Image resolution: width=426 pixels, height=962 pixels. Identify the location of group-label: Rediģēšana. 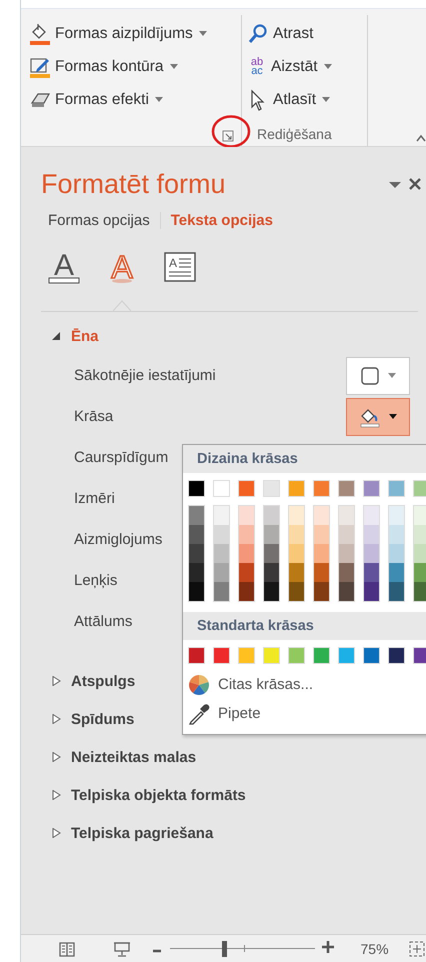
(295, 135).